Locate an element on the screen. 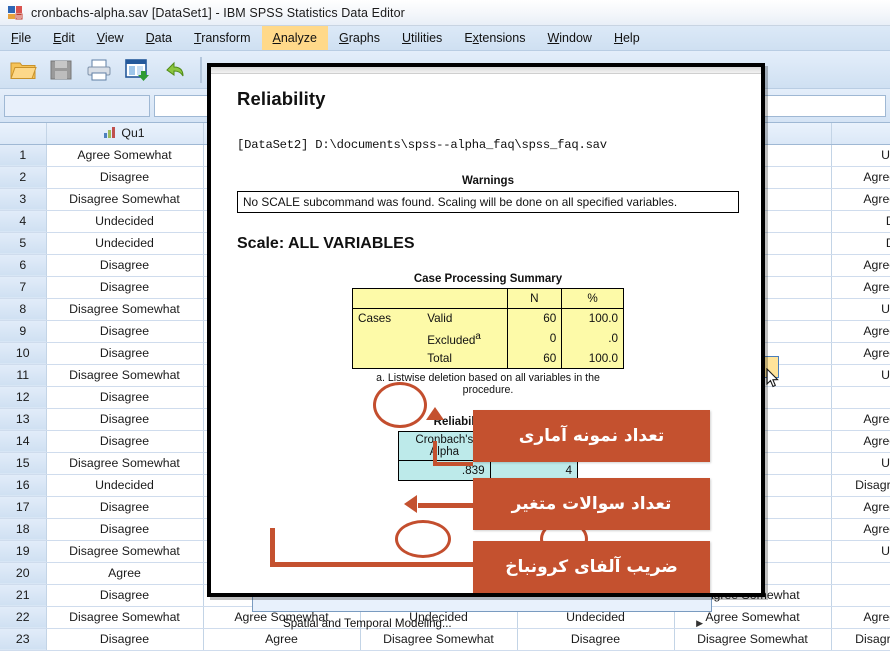 The width and height of the screenshot is (890, 653). menu-transform: Transform is located at coordinates (222, 38).